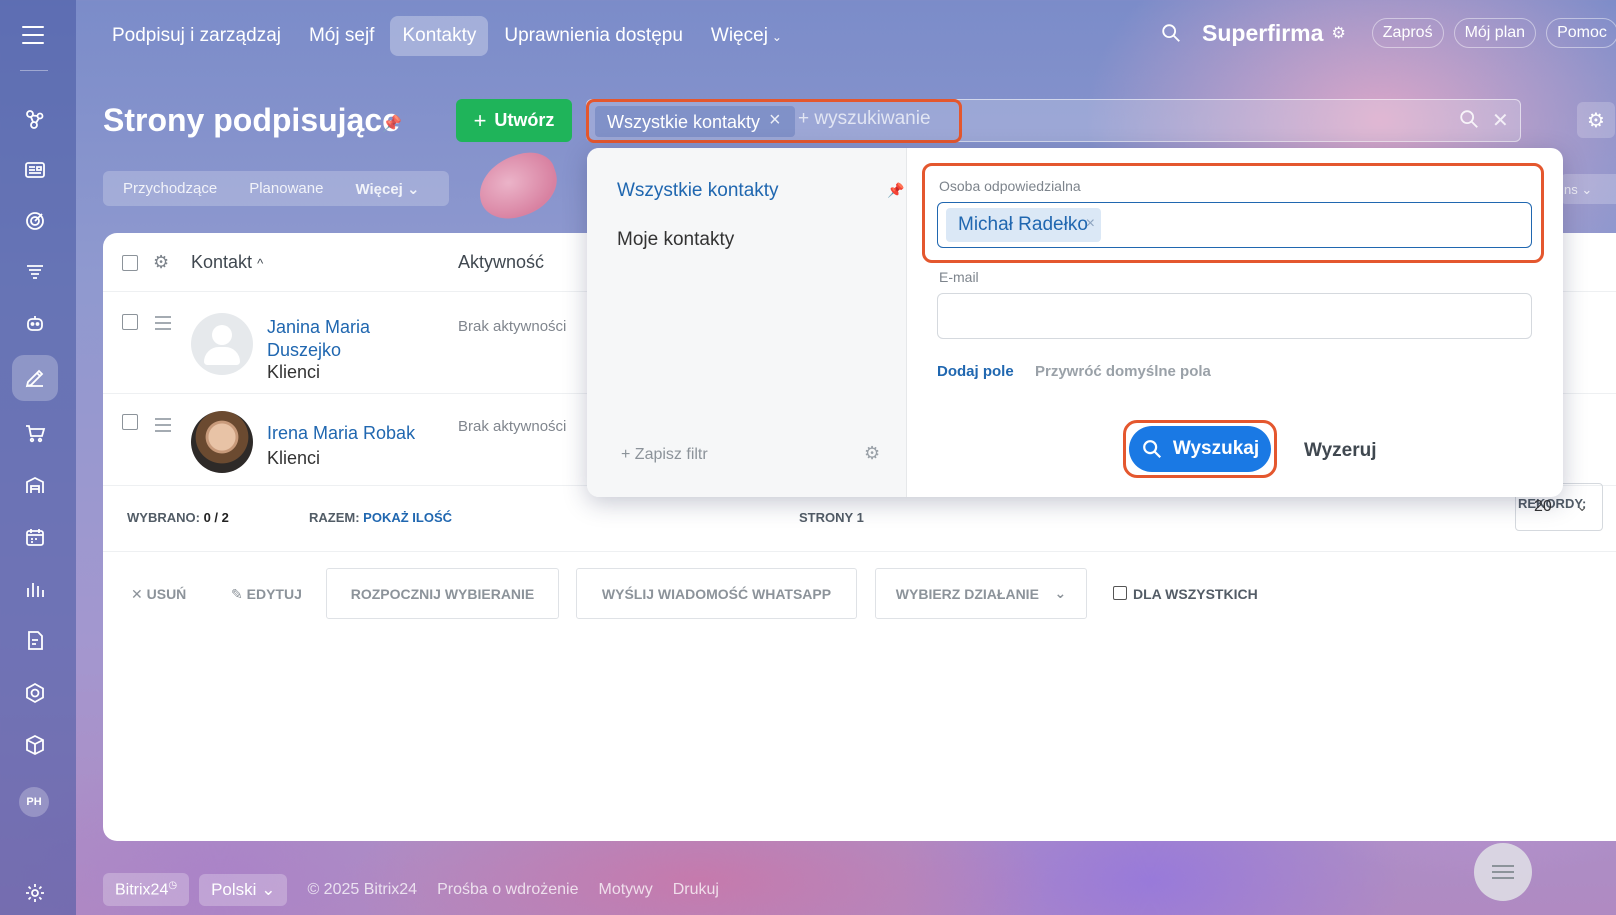 Image resolution: width=1616 pixels, height=915 pixels. What do you see at coordinates (518, 186) in the screenshot?
I see `decorative-petal` at bounding box center [518, 186].